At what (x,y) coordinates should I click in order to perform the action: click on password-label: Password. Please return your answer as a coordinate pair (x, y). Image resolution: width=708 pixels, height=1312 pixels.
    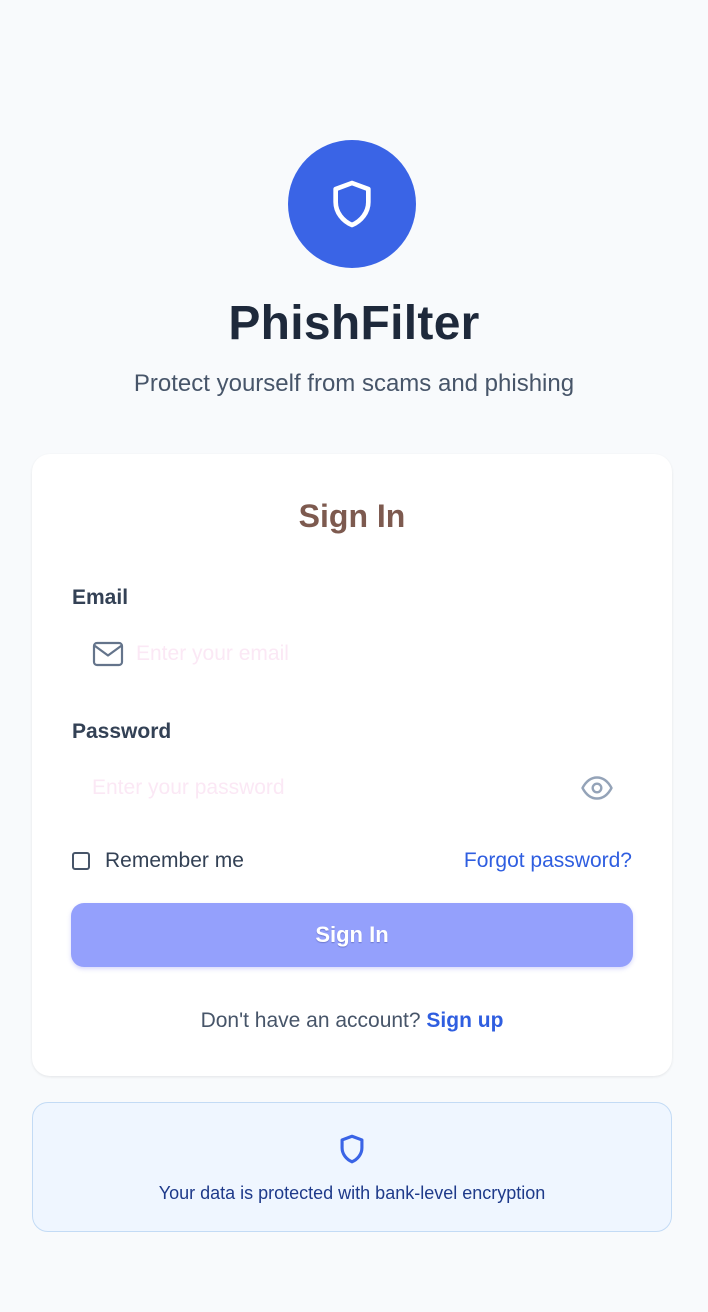
    Looking at the image, I should click on (122, 731).